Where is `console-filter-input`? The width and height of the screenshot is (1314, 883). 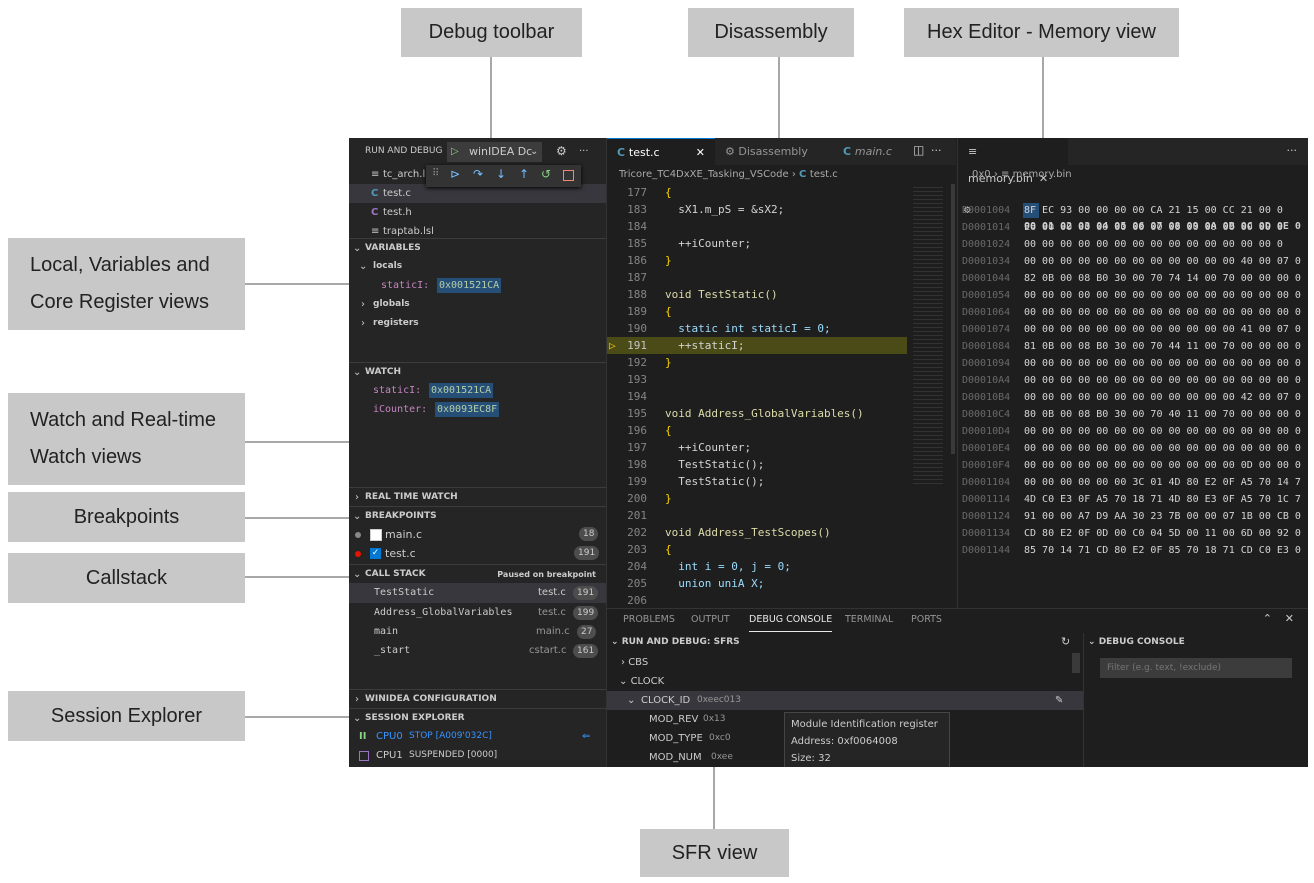
console-filter-input is located at coordinates (1196, 668).